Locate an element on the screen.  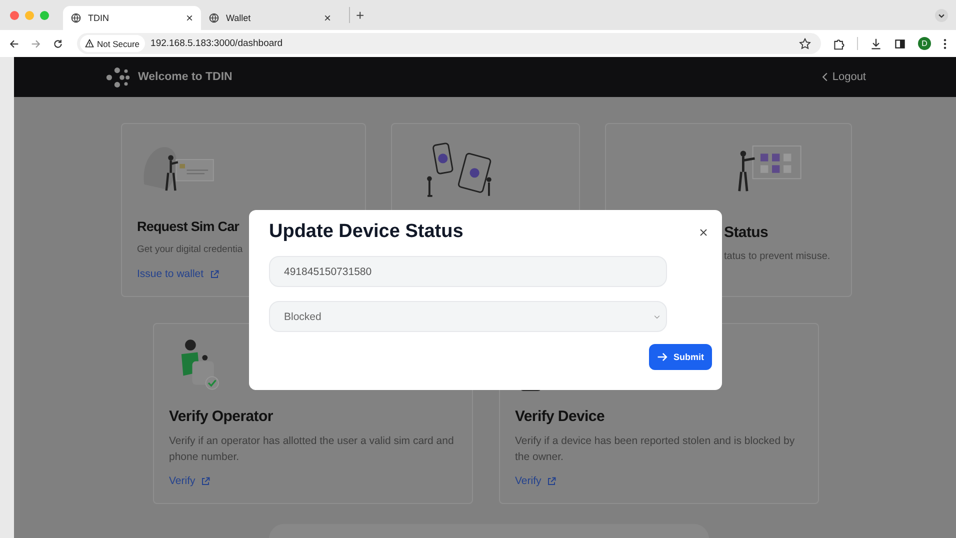
puzzle-icon is located at coordinates (839, 44).